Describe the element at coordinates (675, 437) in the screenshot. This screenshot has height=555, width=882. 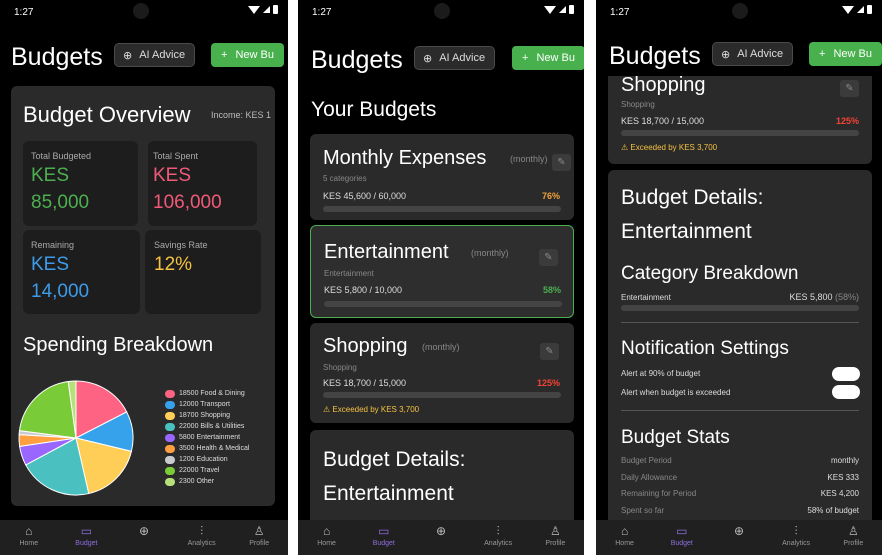
I see `budget-stats-title: Budget Stats` at that location.